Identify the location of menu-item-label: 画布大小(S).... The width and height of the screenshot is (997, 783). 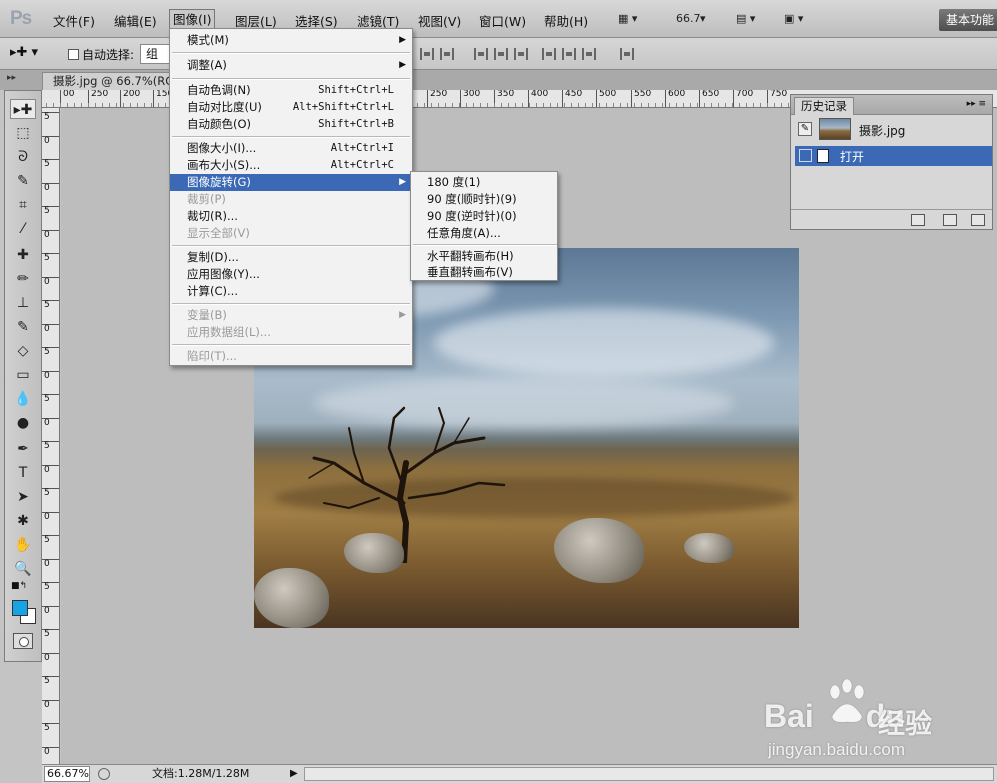
(224, 165).